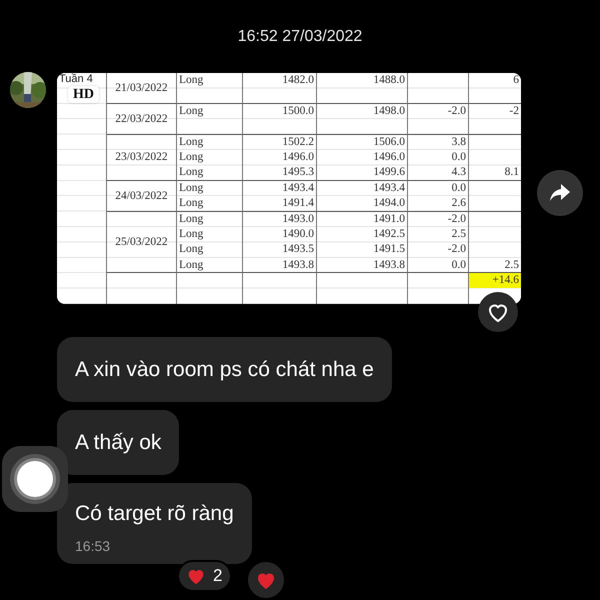 The width and height of the screenshot is (600, 600). Describe the element at coordinates (362, 250) in the screenshot. I see `table-cell: 1491.5` at that location.